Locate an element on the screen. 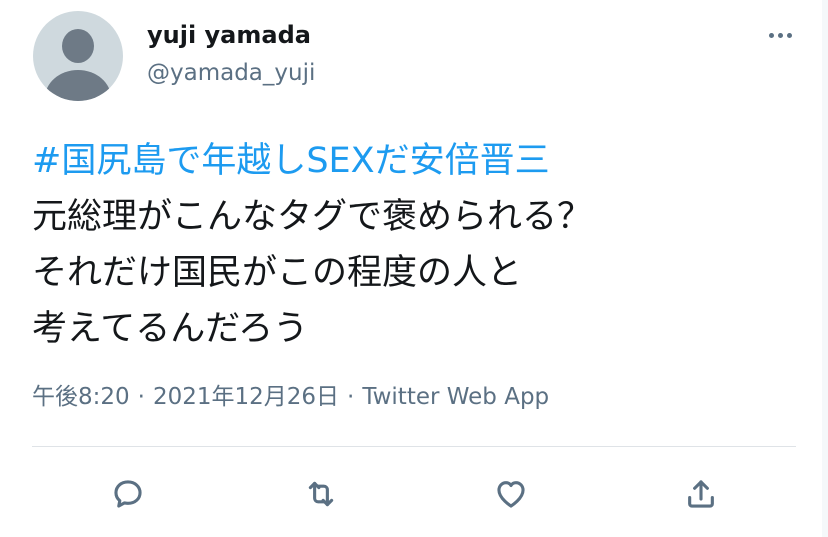 The image size is (828, 537). tweet-time: 午後8:20 is located at coordinates (81, 397).